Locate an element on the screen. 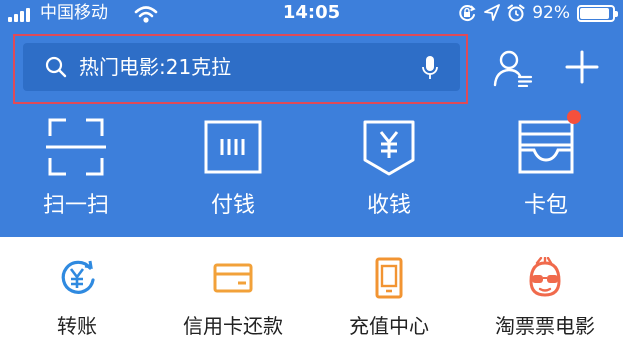 This screenshot has height=359, width=623. pay-button: 付钱 is located at coordinates (233, 170).